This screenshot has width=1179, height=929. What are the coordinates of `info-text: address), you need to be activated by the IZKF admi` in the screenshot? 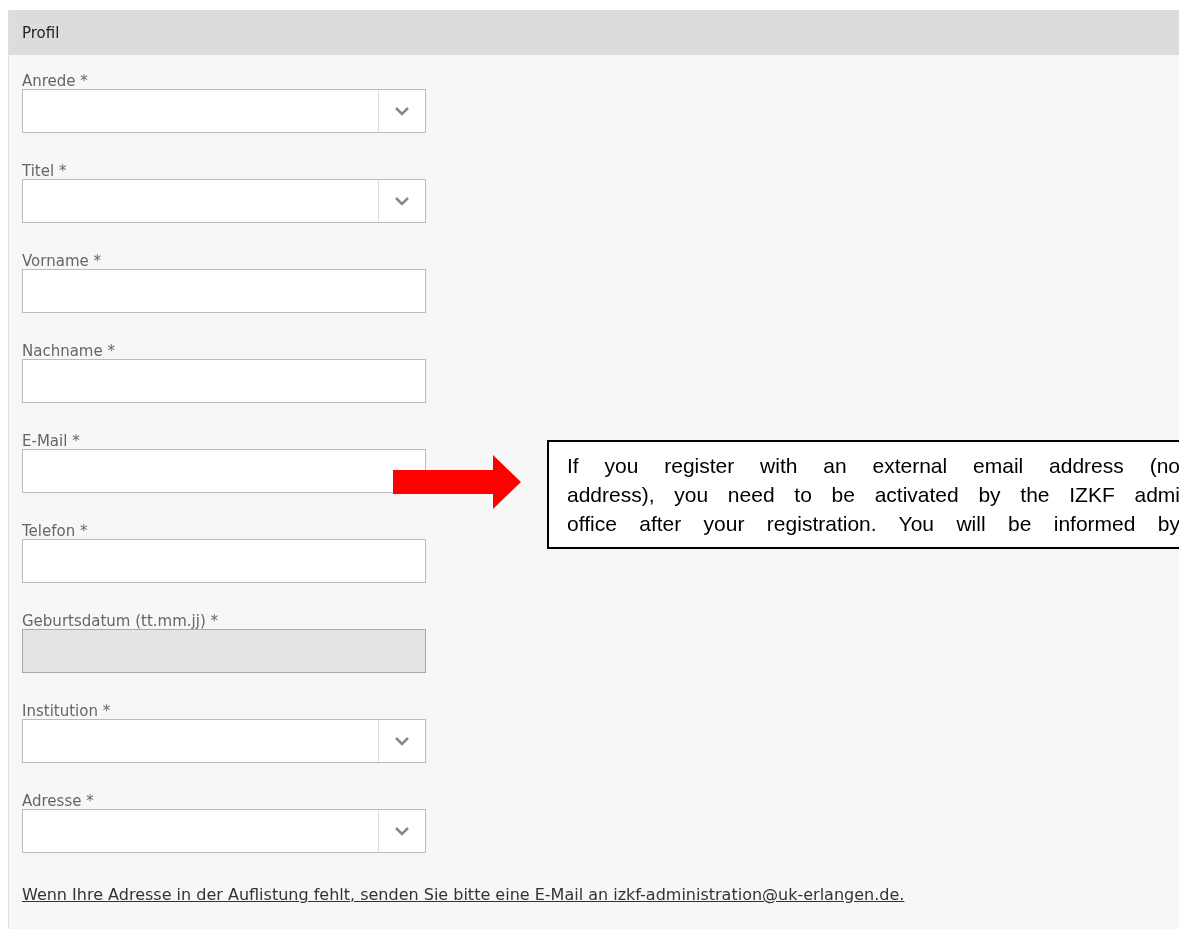 It's located at (873, 495).